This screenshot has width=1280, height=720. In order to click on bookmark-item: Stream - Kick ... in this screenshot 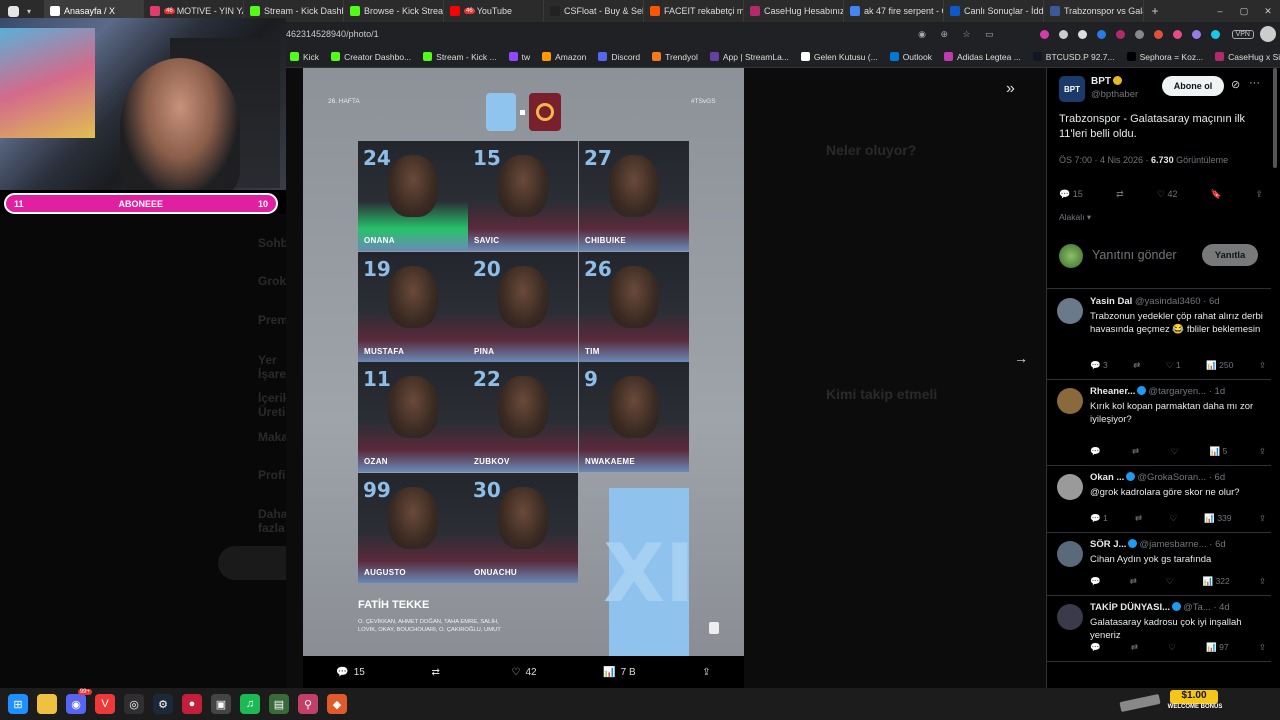, I will do `click(460, 57)`.